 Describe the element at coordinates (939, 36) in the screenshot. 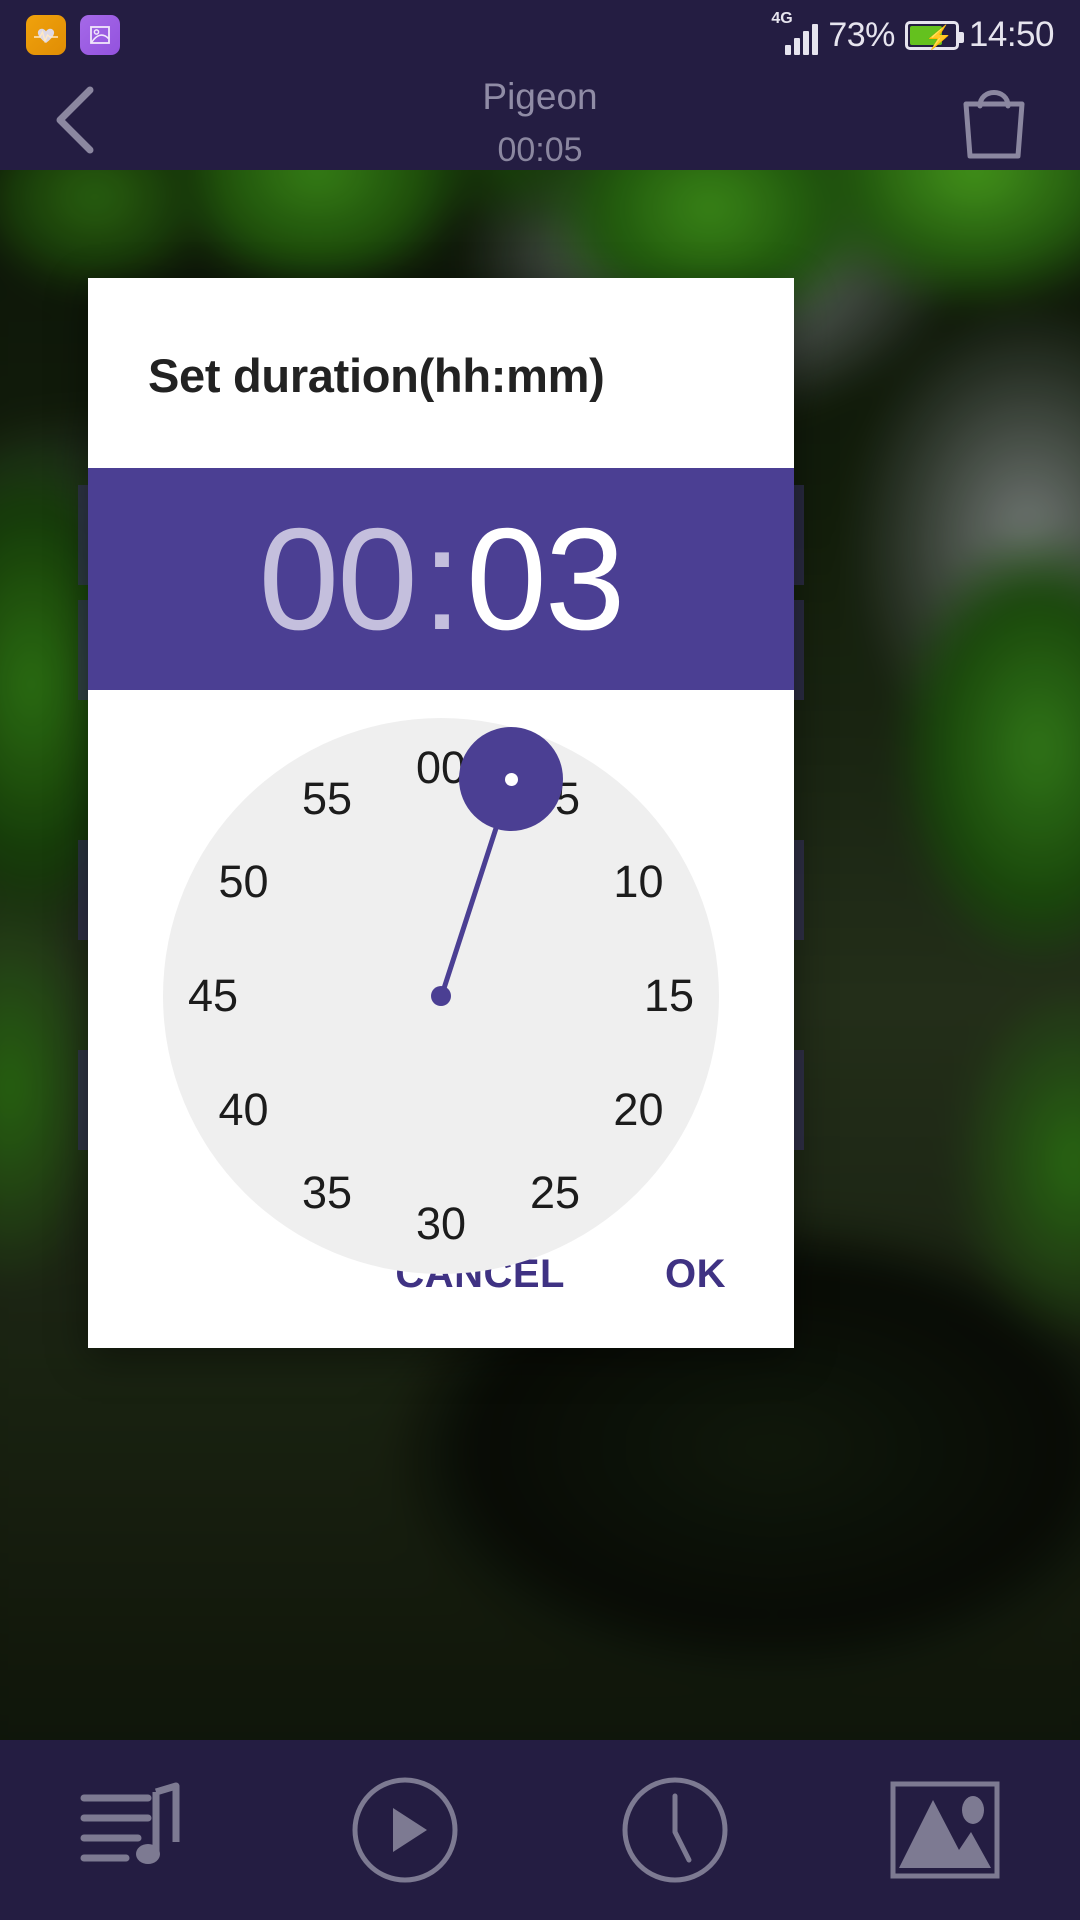

I see `charging-bolt-icon: ⚡` at that location.